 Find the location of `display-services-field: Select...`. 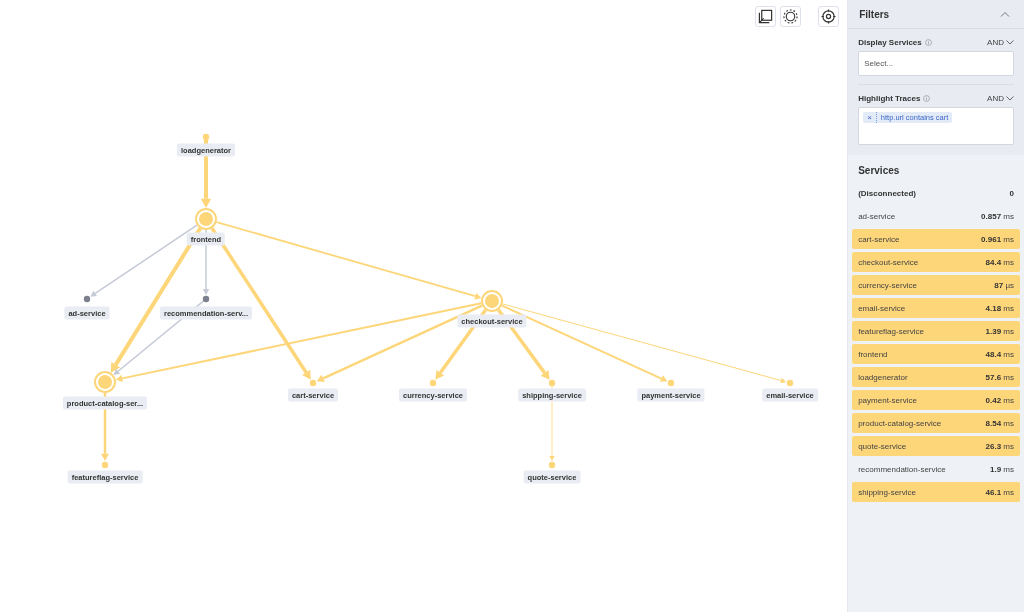

display-services-field: Select... is located at coordinates (936, 63).